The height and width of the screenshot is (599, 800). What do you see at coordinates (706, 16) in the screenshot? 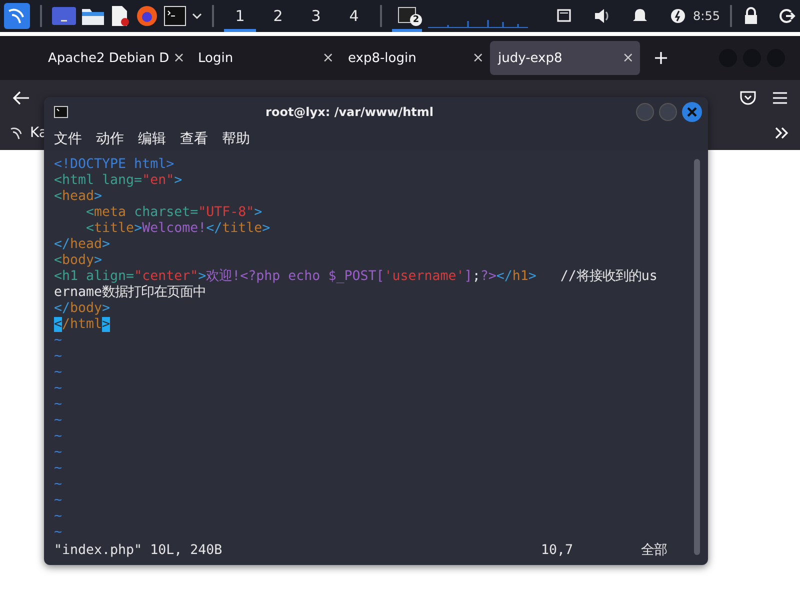
I see `clock: 8:55` at bounding box center [706, 16].